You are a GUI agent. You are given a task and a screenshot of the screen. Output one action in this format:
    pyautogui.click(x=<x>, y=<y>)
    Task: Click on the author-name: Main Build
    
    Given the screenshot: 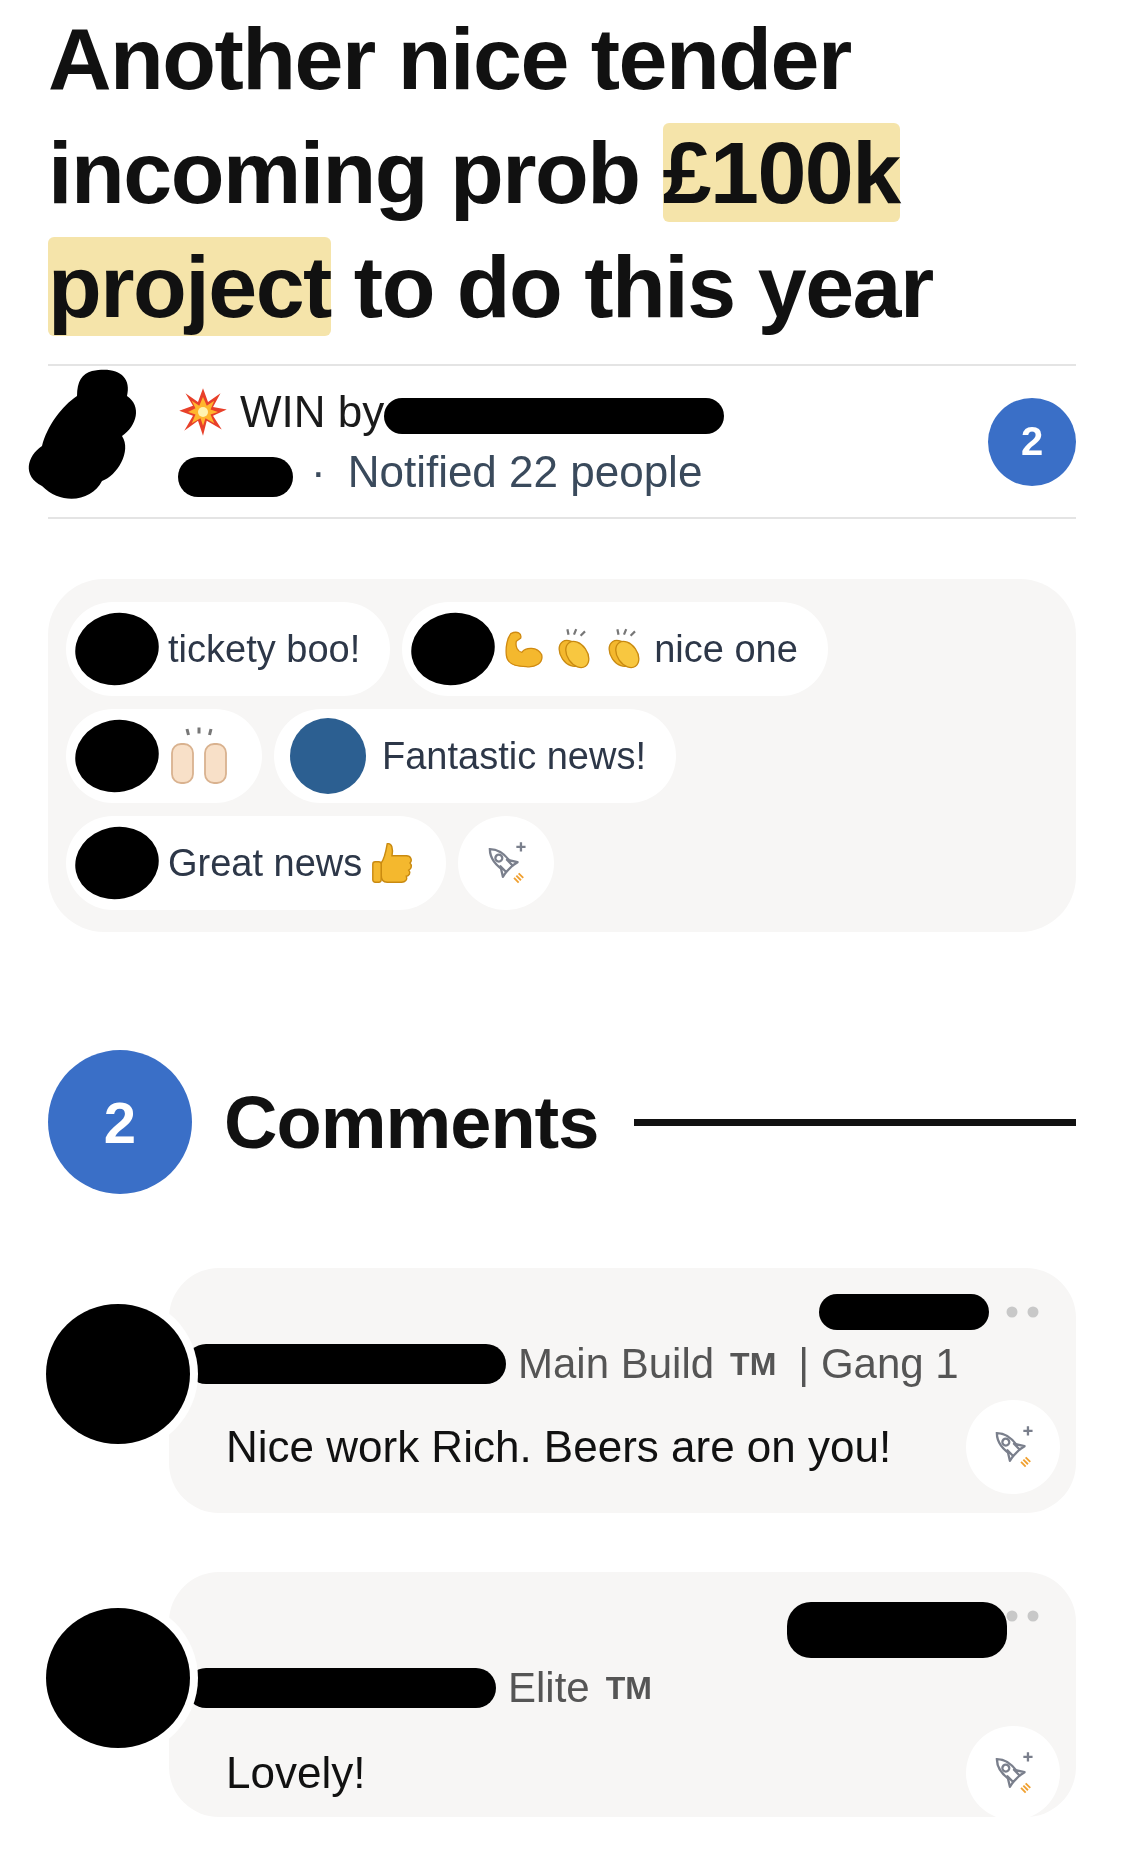 What is the action you would take?
    pyautogui.click(x=616, y=1364)
    